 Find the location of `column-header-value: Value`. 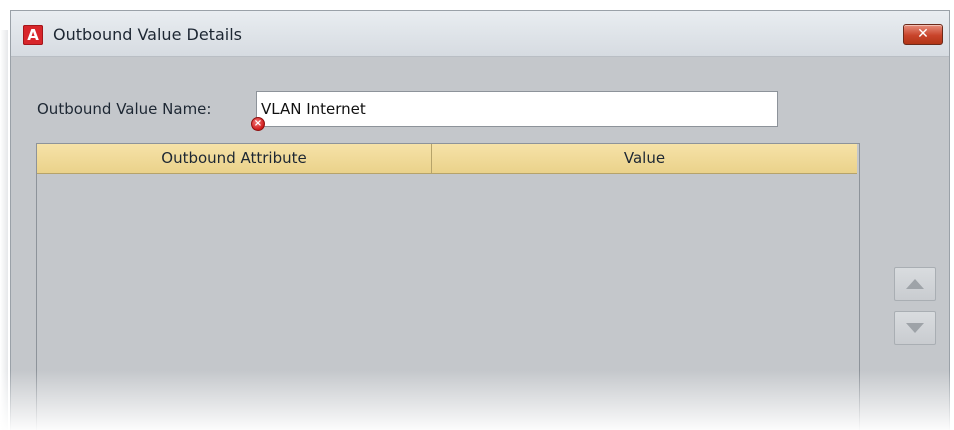

column-header-value: Value is located at coordinates (644, 159).